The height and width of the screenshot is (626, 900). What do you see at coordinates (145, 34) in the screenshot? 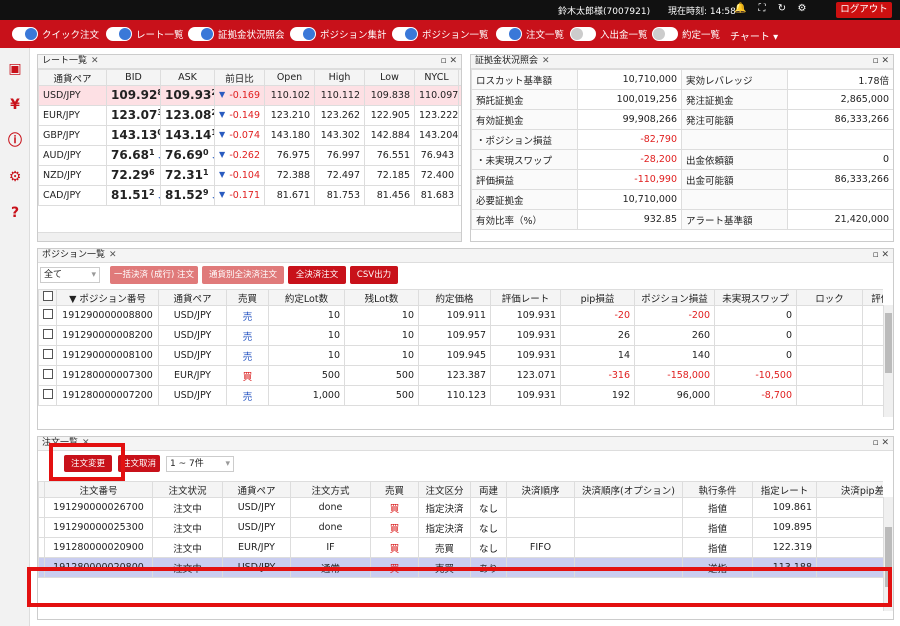
I see `toggle-rate-list: レート一覧` at bounding box center [145, 34].